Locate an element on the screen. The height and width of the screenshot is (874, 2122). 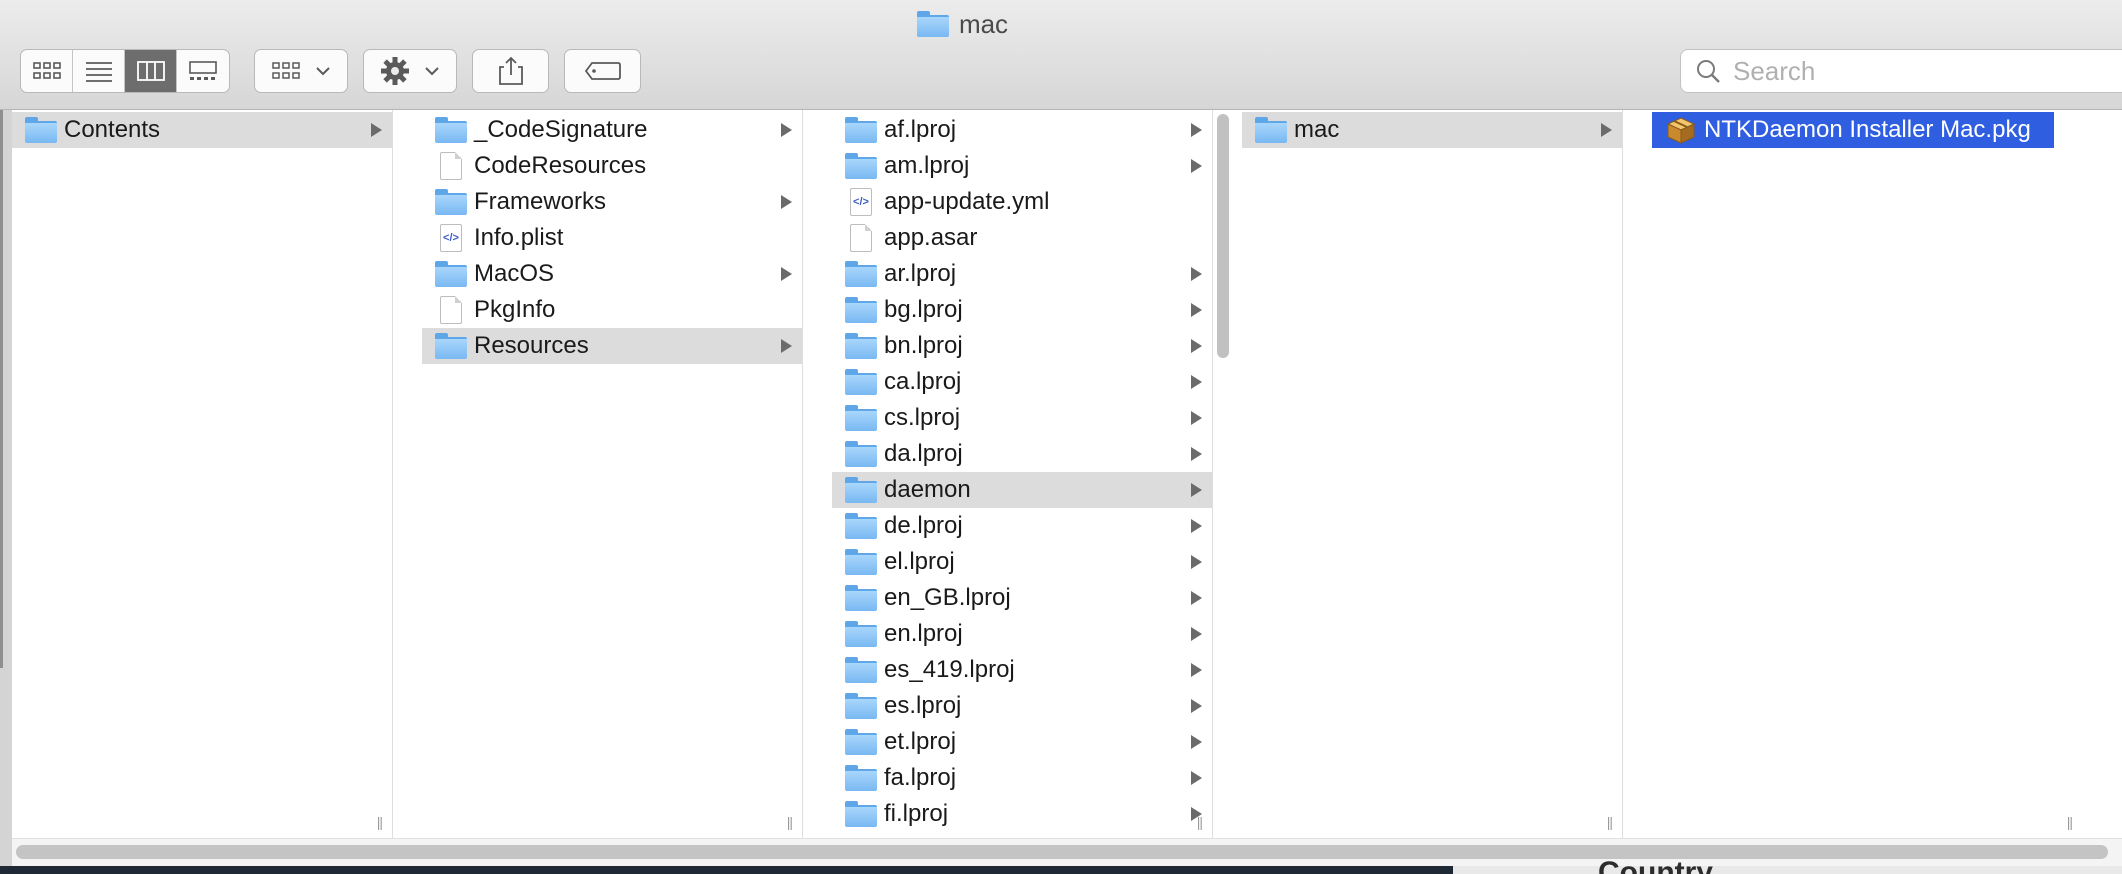
file-row: da.lproj is located at coordinates (1022, 454).